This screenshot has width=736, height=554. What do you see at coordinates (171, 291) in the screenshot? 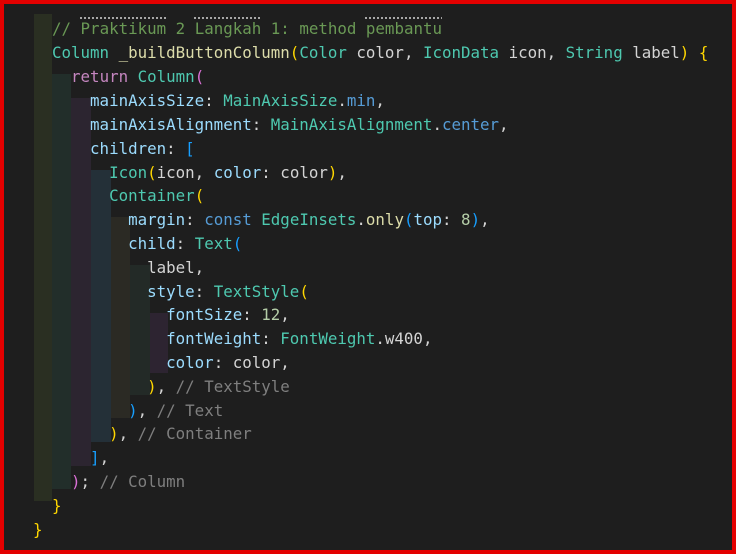
I see `code-token: style` at bounding box center [171, 291].